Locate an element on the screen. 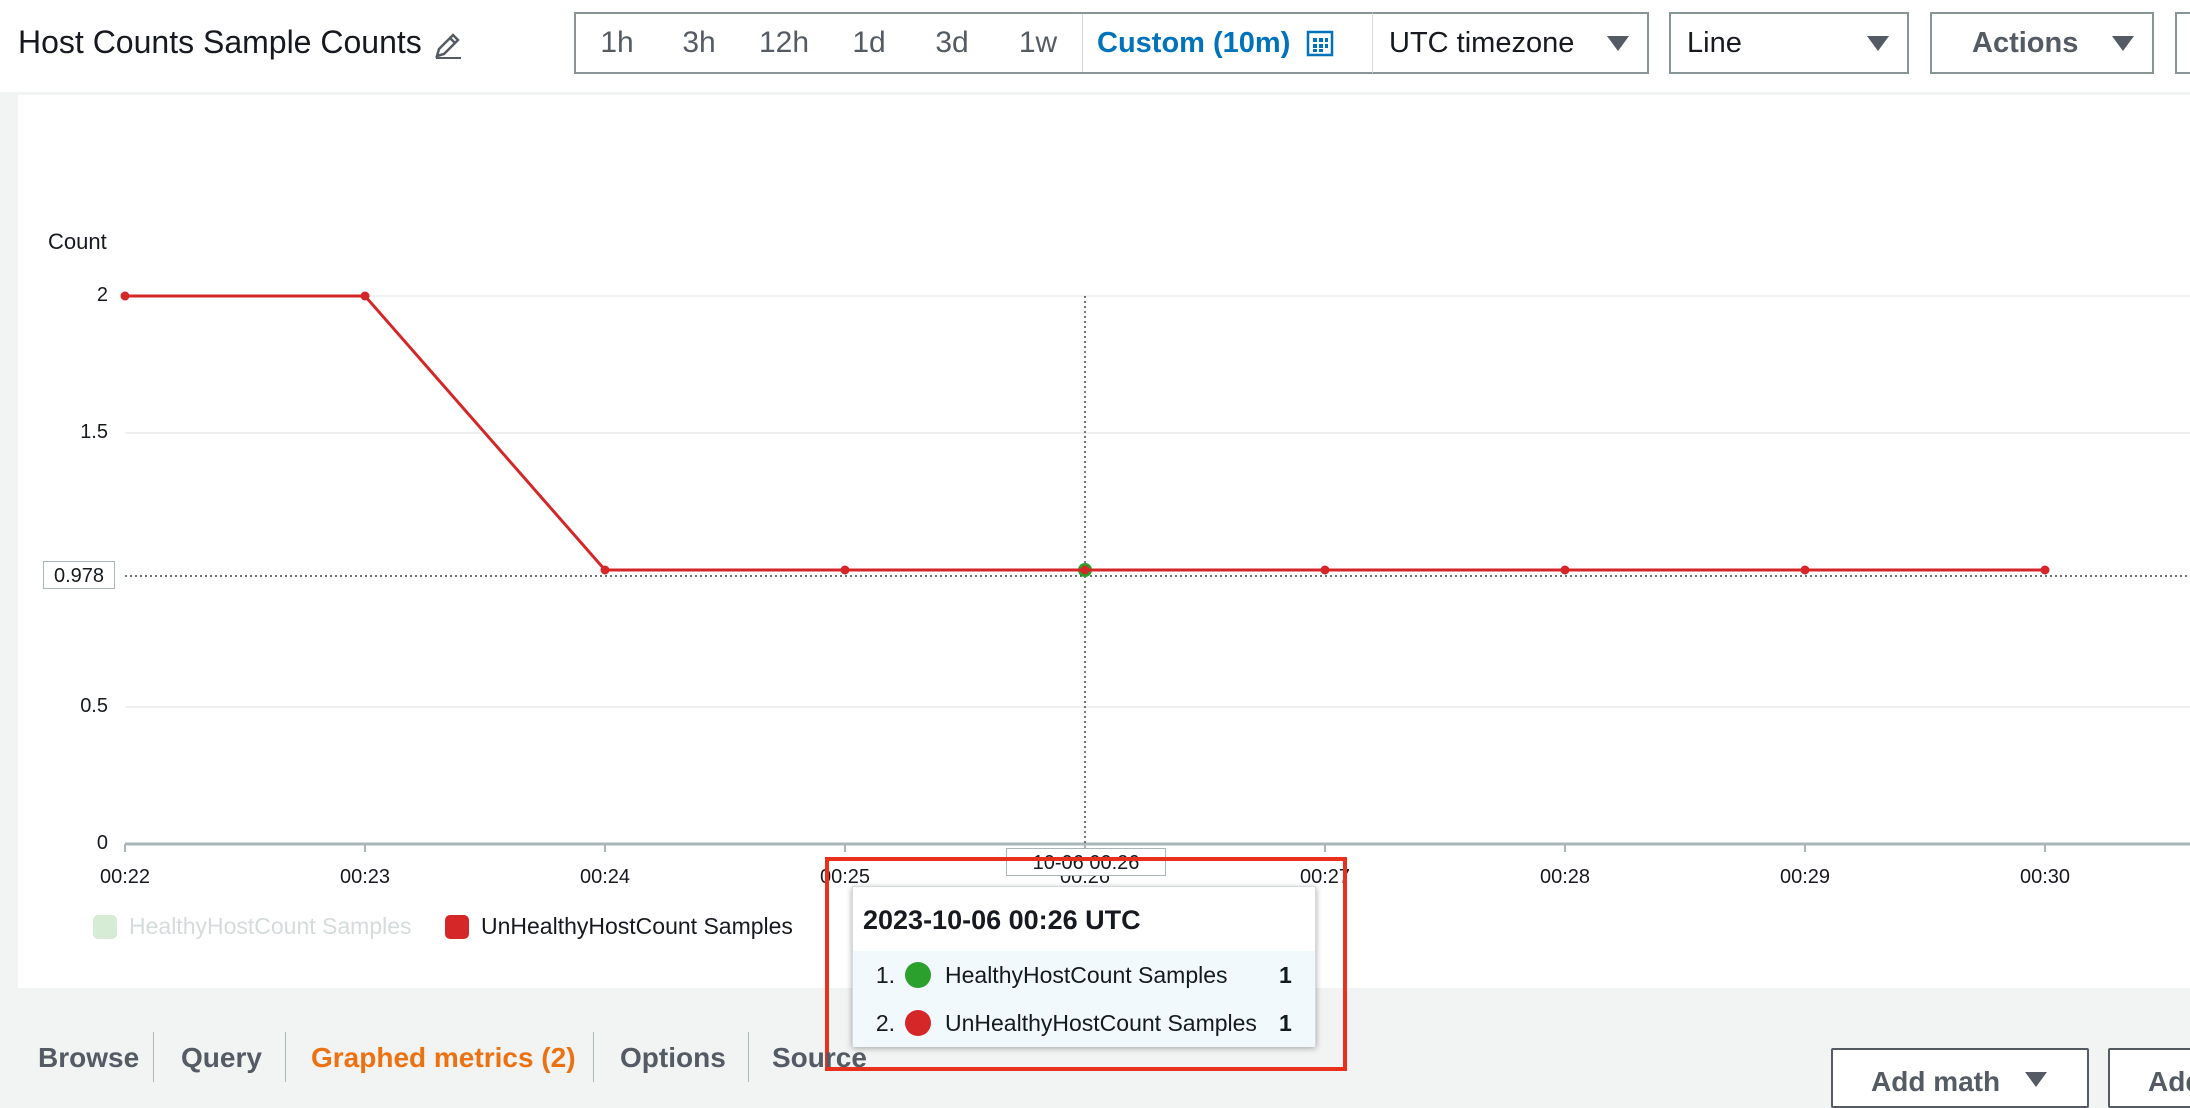 The image size is (2190, 1108). legend-label-unhealthy: UnHealthyHostCount Samples is located at coordinates (637, 926).